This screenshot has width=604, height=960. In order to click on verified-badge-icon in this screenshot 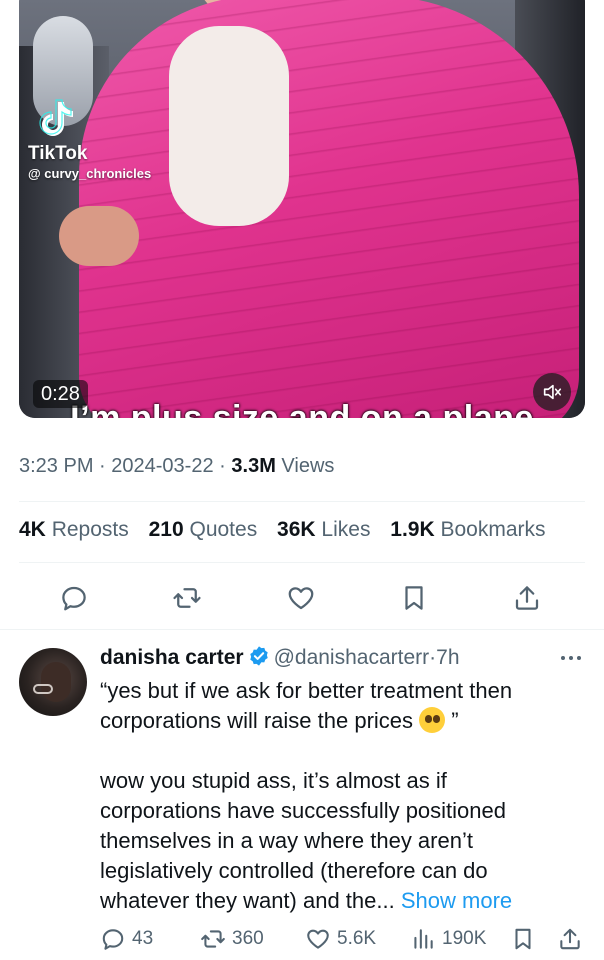, I will do `click(258, 656)`.